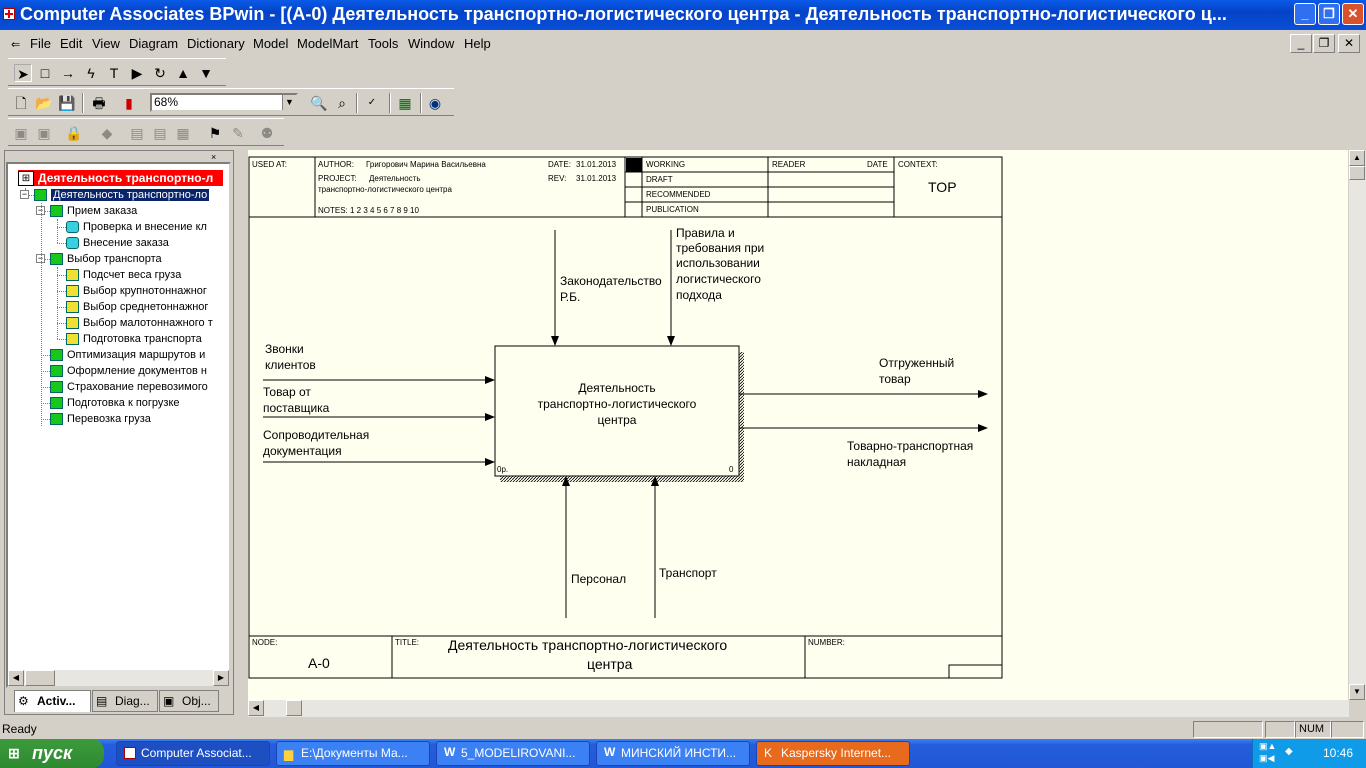  What do you see at coordinates (768, 753) in the screenshot?
I see `kaspersky-icon: K` at bounding box center [768, 753].